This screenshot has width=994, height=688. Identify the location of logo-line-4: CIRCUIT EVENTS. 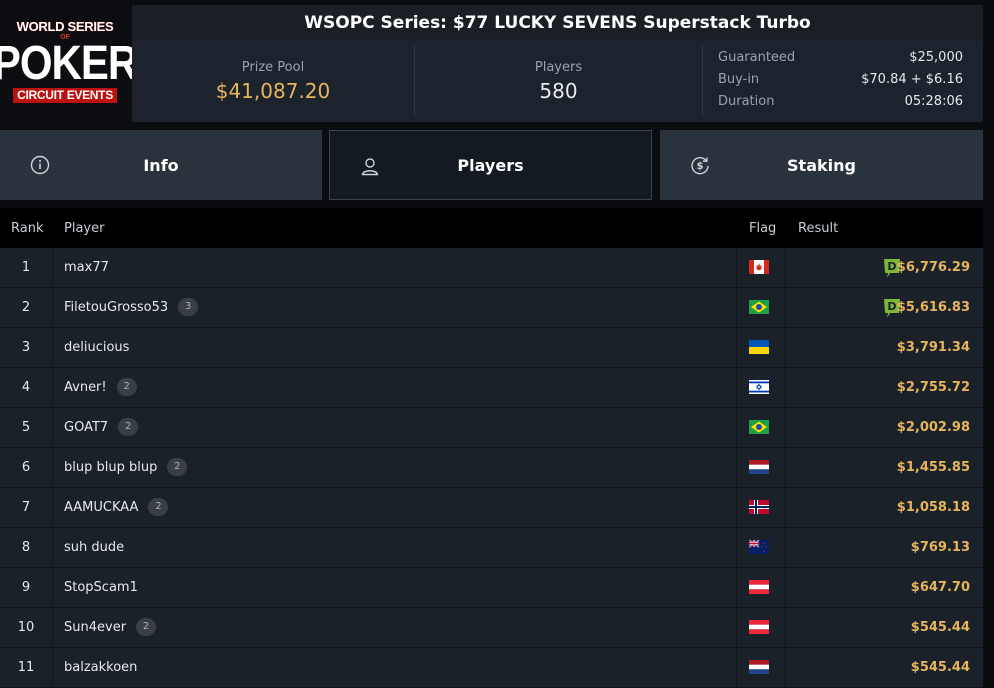
(65, 95).